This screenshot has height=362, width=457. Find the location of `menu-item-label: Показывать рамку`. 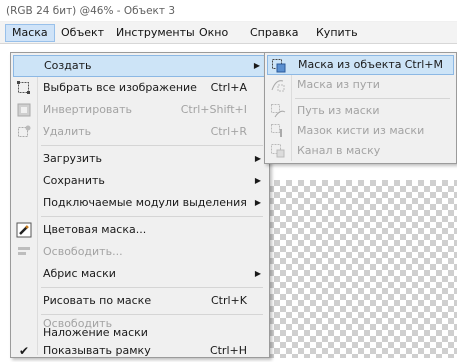

menu-item-label: Показывать рамку is located at coordinates (97, 350).